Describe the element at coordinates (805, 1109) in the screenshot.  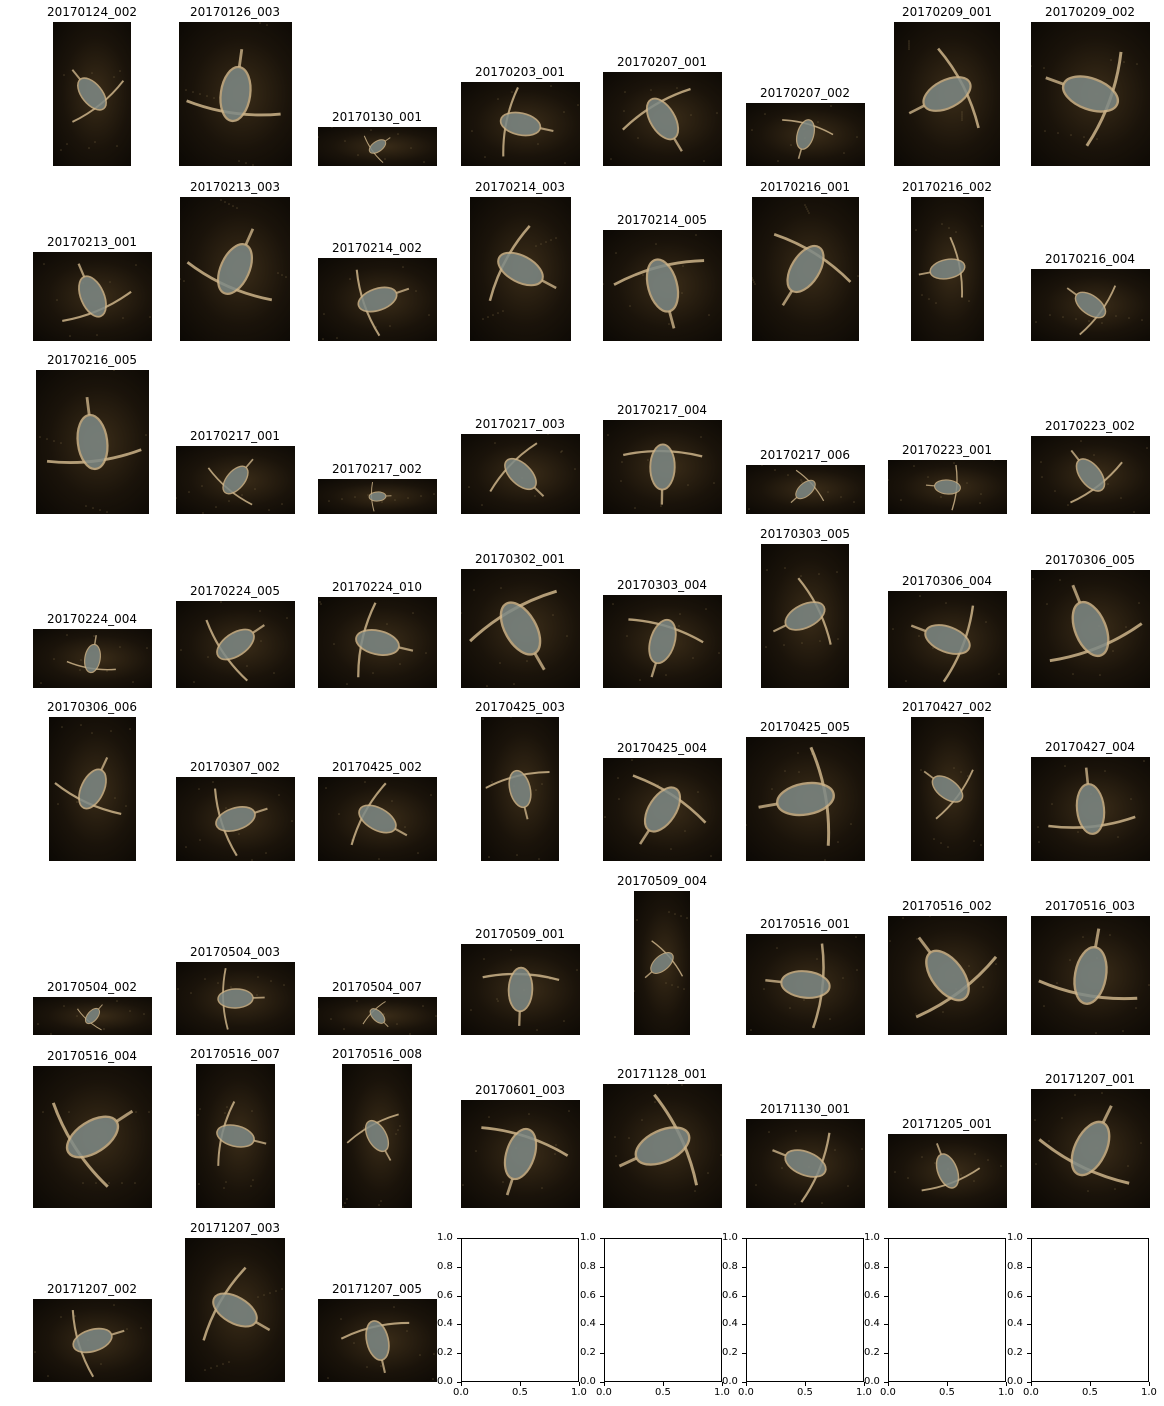
I see `specimen-title: 20171130_001` at that location.